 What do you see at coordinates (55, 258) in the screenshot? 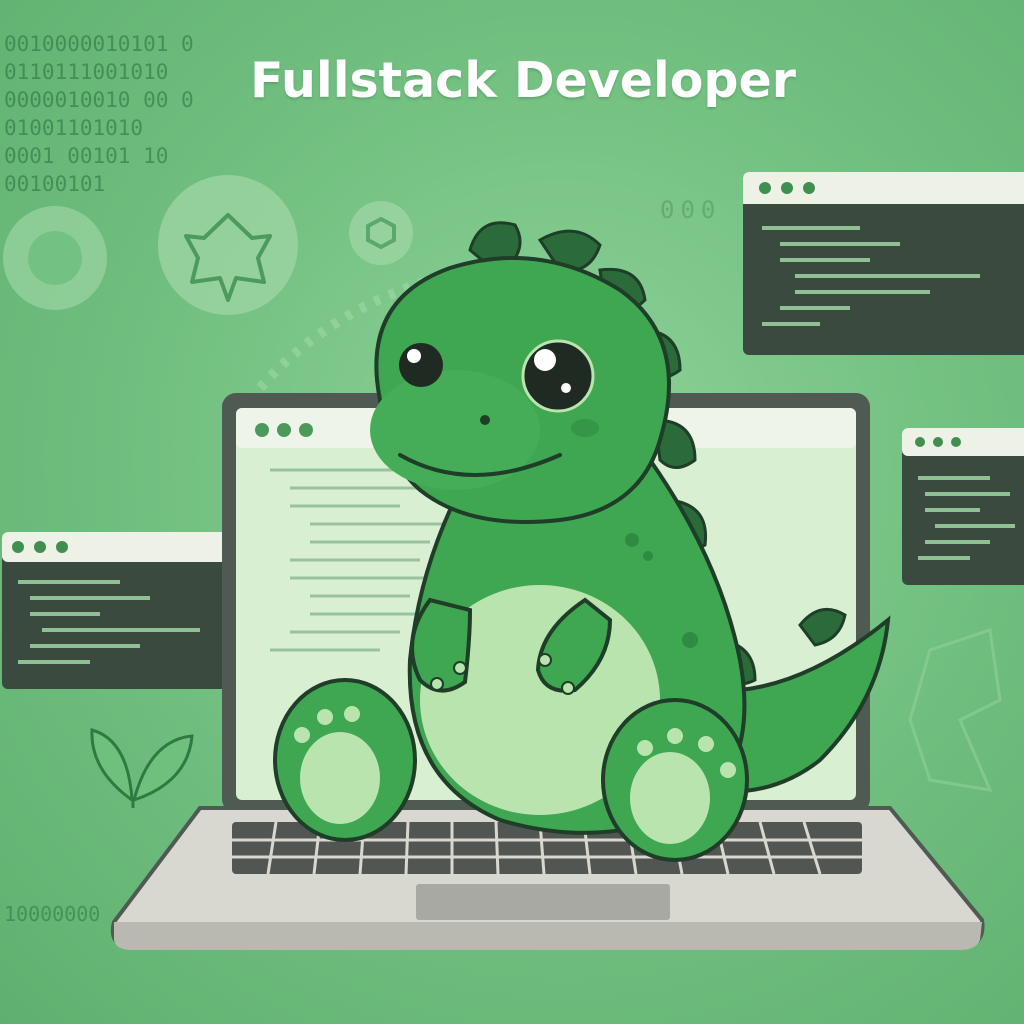
I see `ring-icon` at bounding box center [55, 258].